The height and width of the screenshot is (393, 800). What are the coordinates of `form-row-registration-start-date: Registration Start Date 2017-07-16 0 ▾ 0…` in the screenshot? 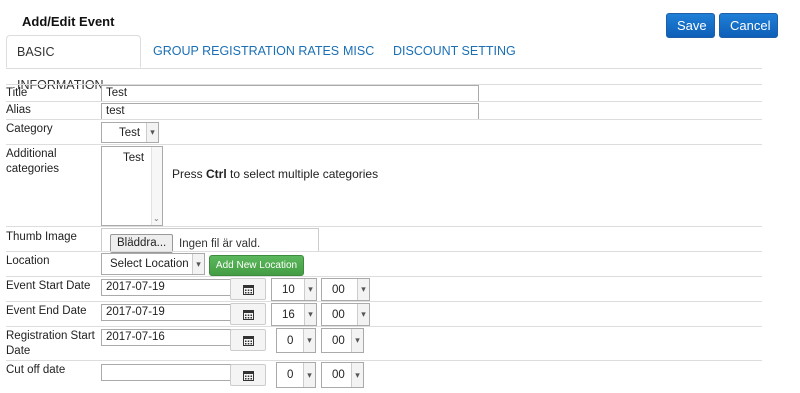 It's located at (384, 343).